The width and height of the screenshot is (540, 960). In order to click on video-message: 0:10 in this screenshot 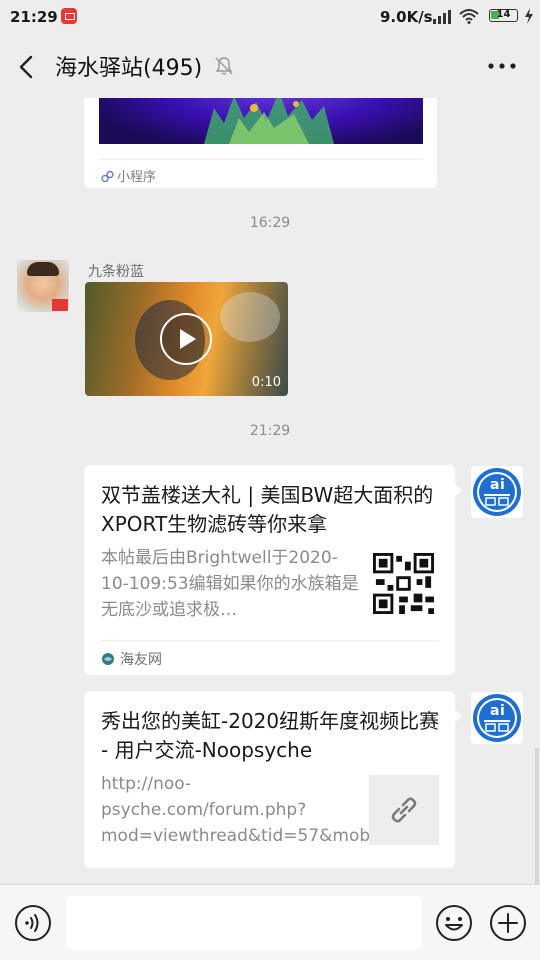, I will do `click(186, 339)`.